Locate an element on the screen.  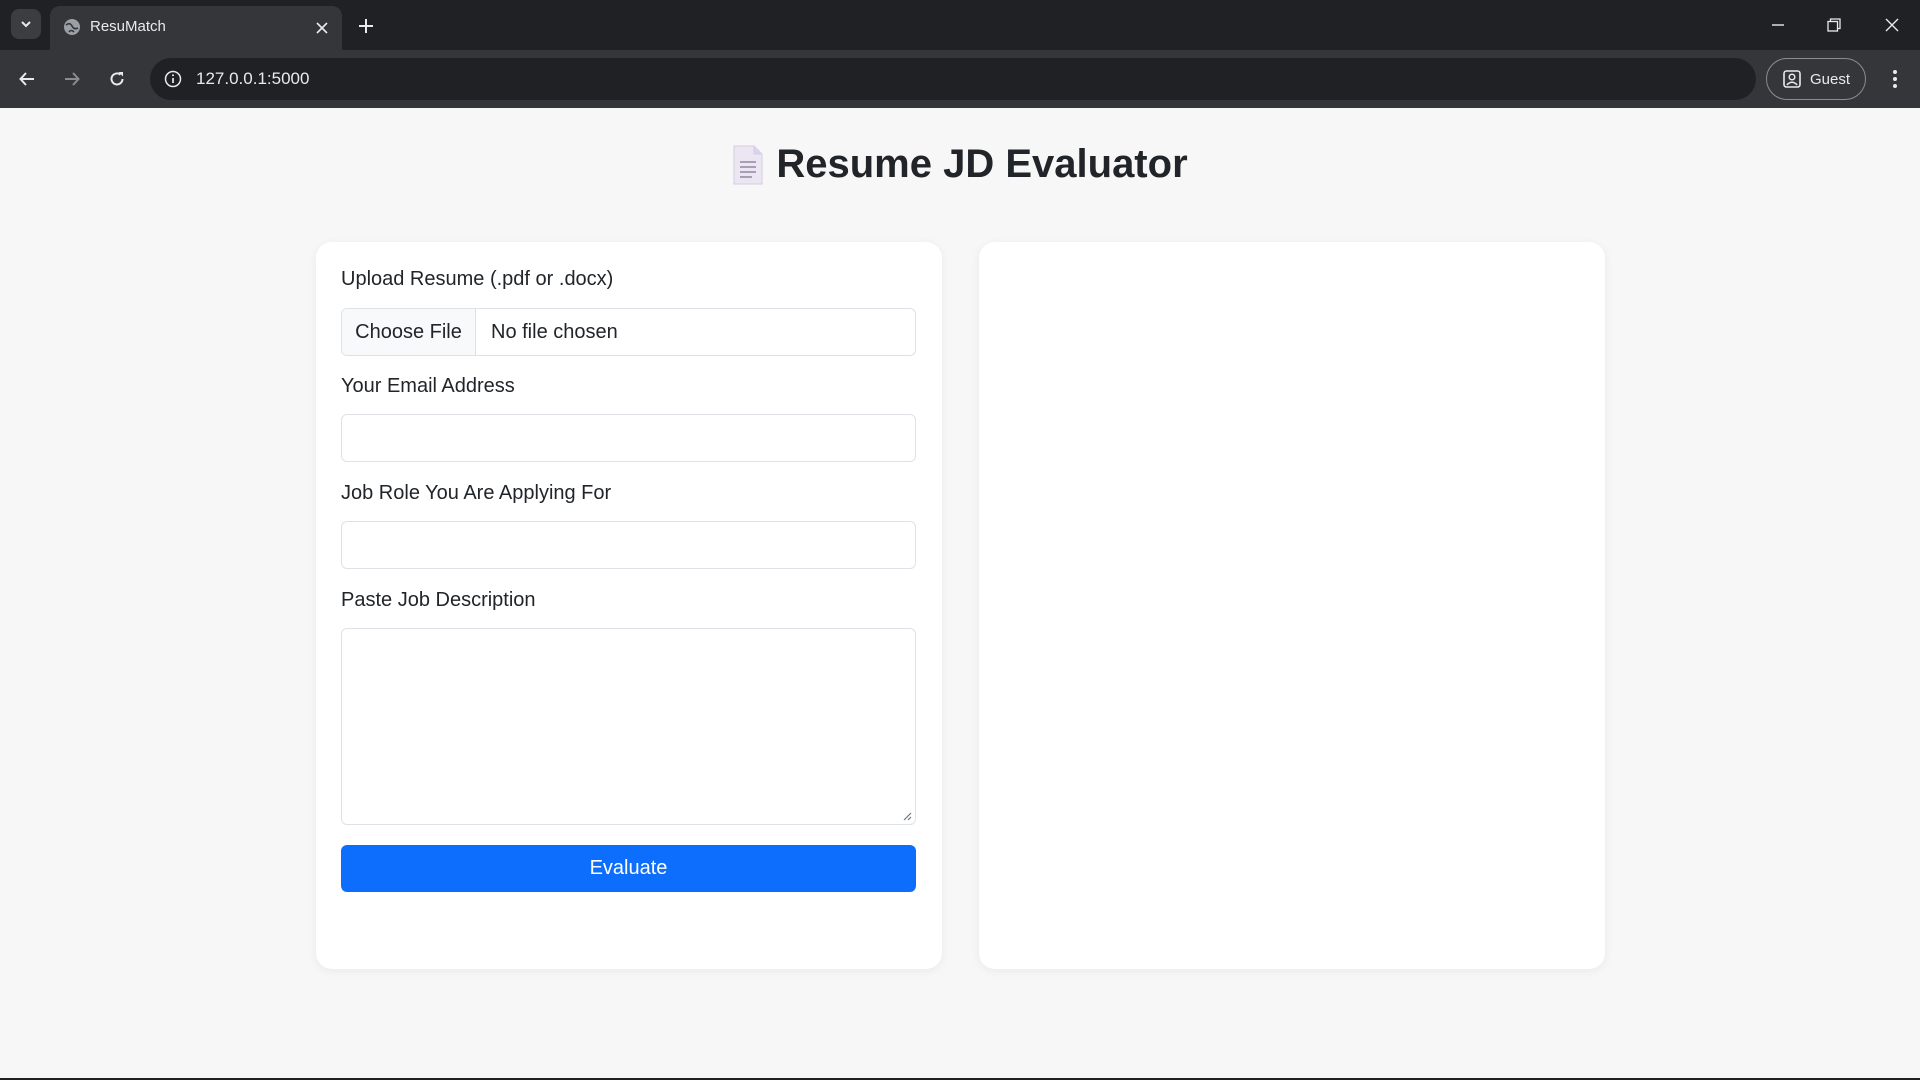
address-bar: 127.0.0.1:5000 is located at coordinates (953, 79).